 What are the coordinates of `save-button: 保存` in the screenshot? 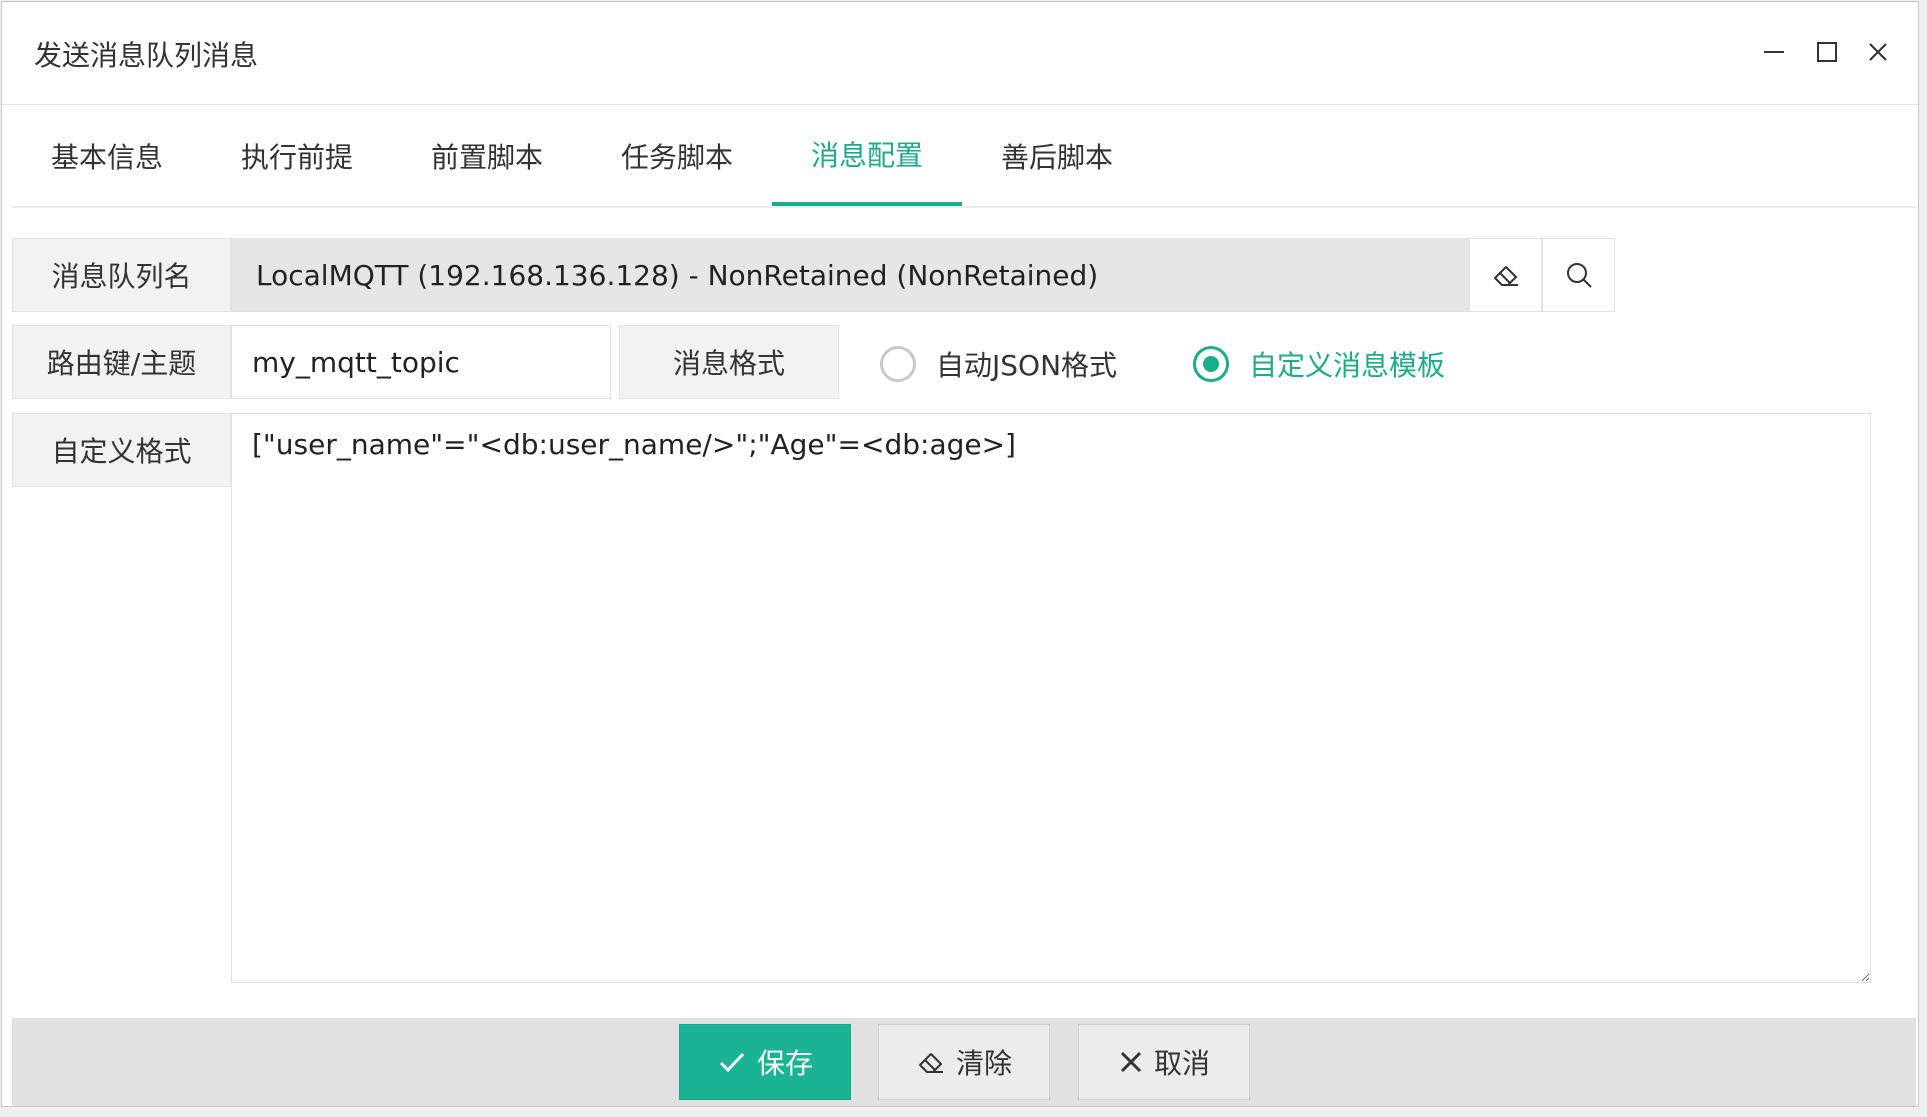 It's located at (765, 1062).